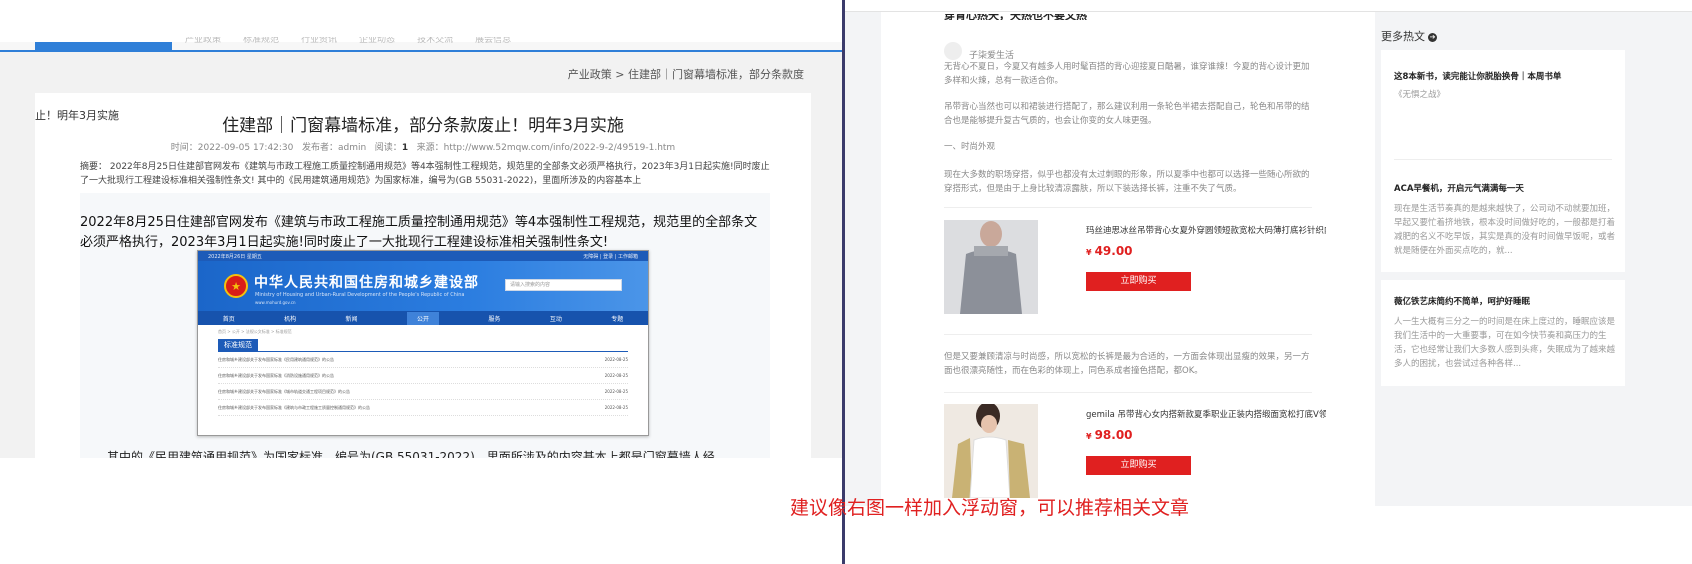 This screenshot has width=1692, height=564. I want to click on article-subheading: 一、时尚外观, so click(970, 147).